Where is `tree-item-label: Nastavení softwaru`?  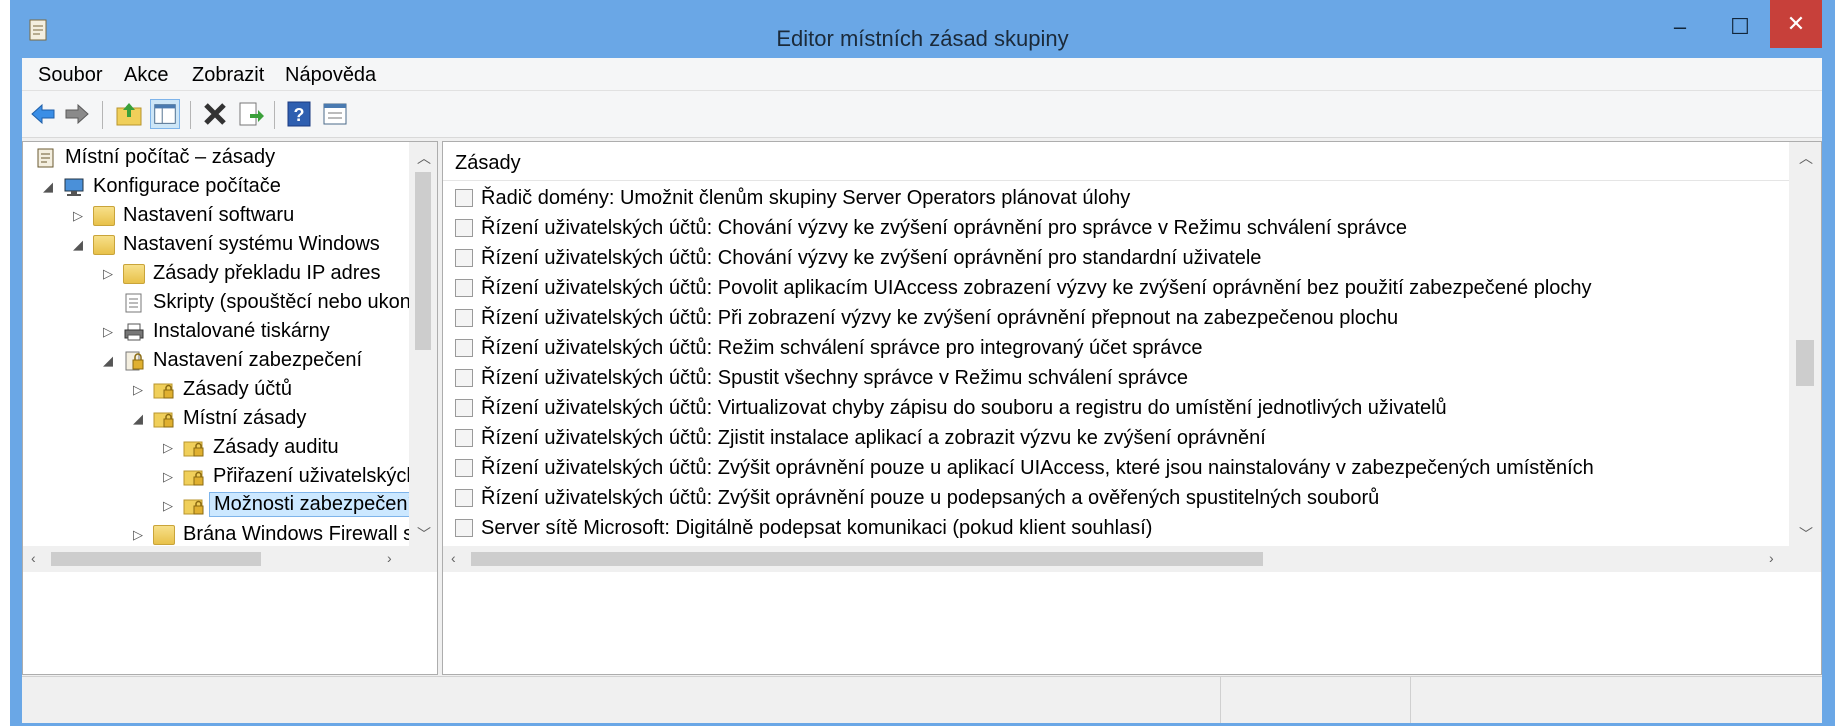 tree-item-label: Nastavení softwaru is located at coordinates (209, 215).